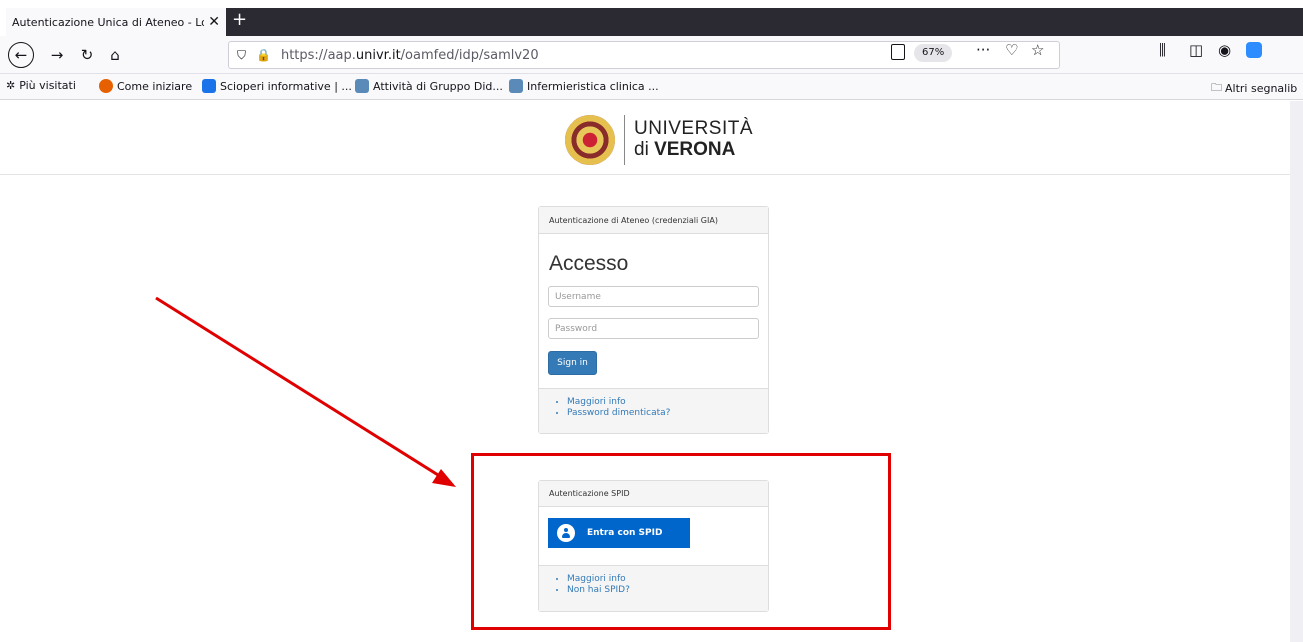  Describe the element at coordinates (87, 55) in the screenshot. I see `reload-icon: ↻` at that location.